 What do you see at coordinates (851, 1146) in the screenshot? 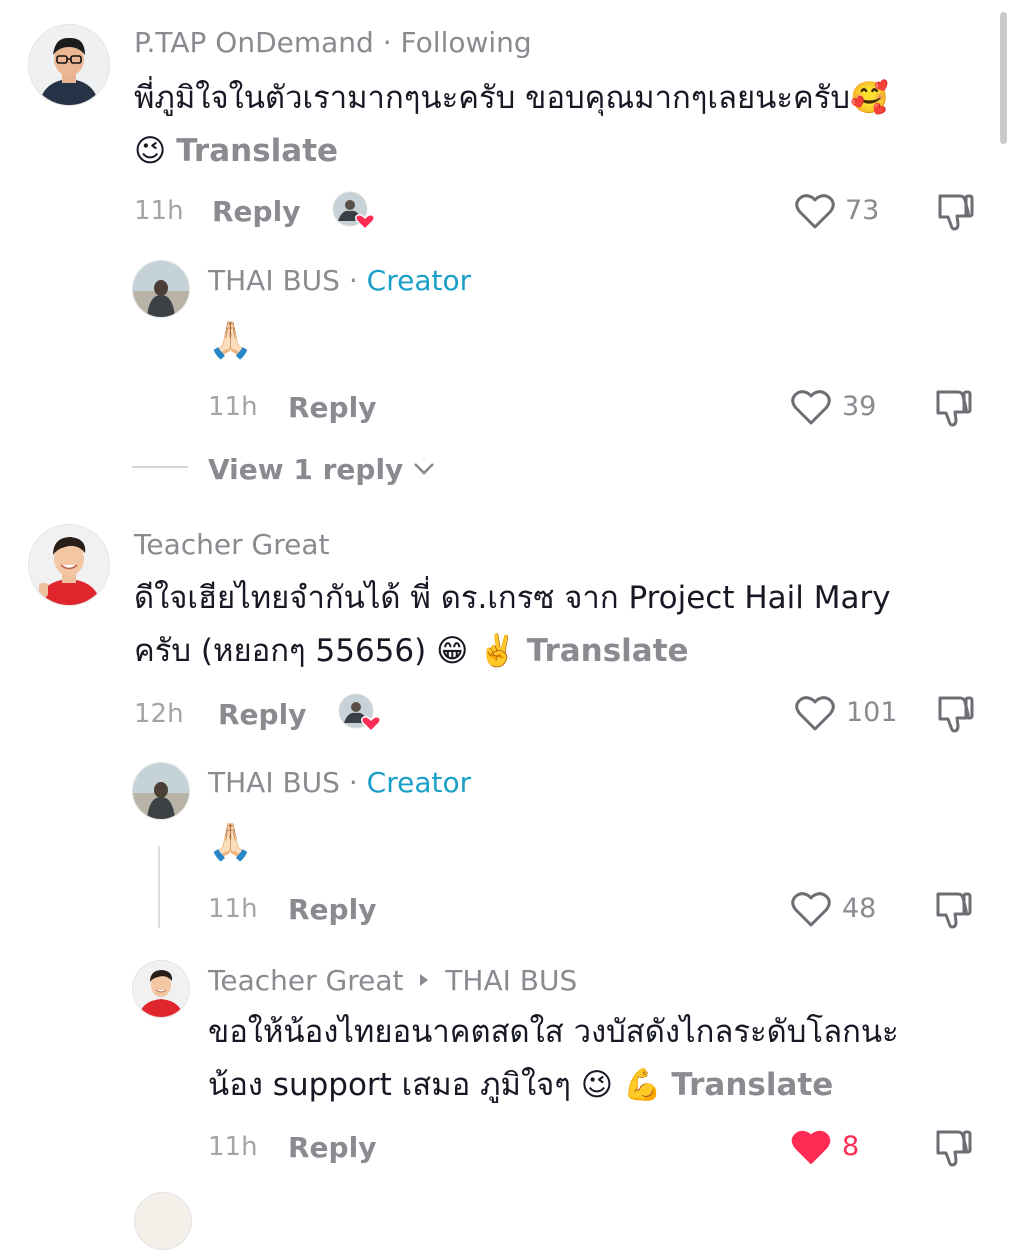
I see `like-count: 8` at bounding box center [851, 1146].